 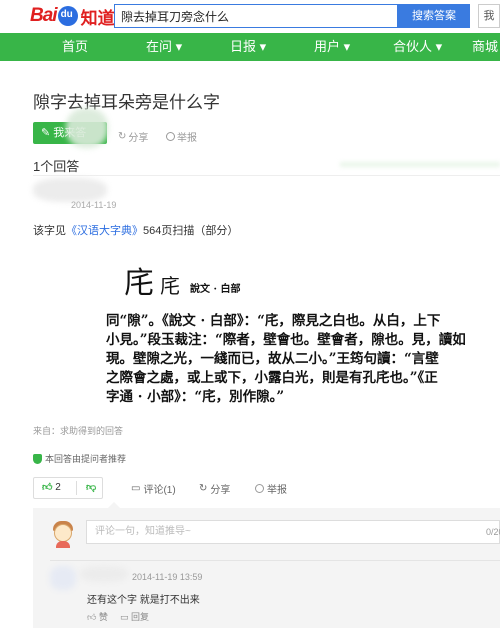 I want to click on recommended-badge: 本回答由提问者推荐, so click(x=79, y=458).